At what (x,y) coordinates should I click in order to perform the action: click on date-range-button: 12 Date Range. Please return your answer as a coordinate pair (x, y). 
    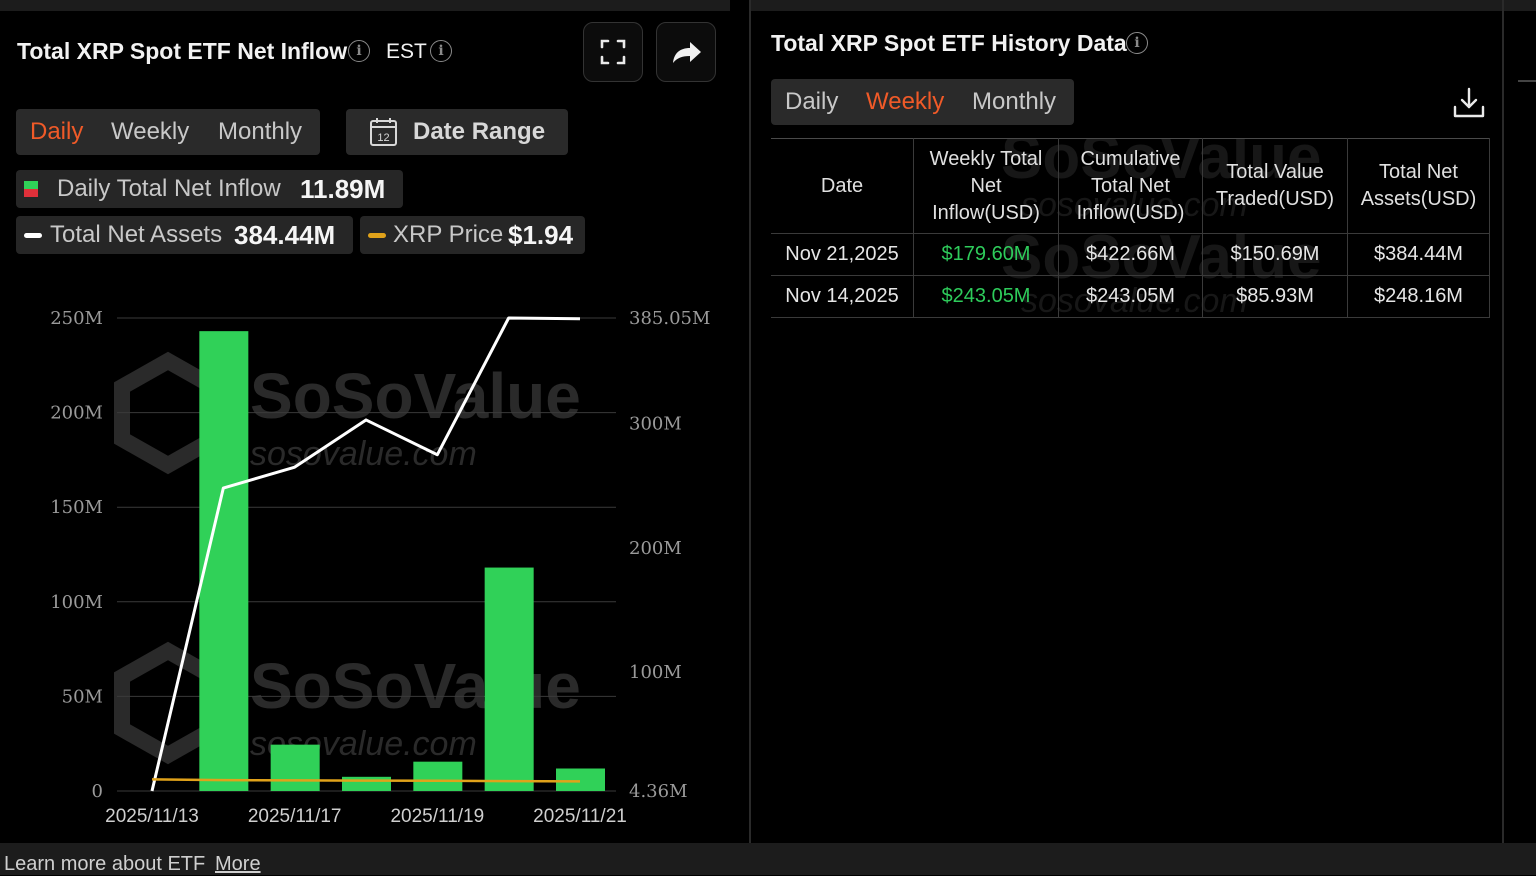
    Looking at the image, I should click on (457, 132).